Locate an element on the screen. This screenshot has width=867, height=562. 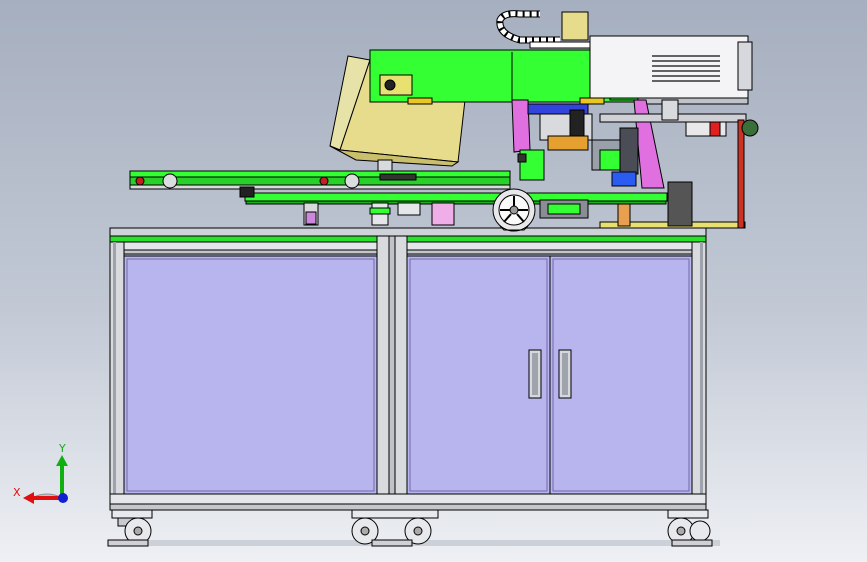
axis-triad: Y X is located at coordinates (40, 473).